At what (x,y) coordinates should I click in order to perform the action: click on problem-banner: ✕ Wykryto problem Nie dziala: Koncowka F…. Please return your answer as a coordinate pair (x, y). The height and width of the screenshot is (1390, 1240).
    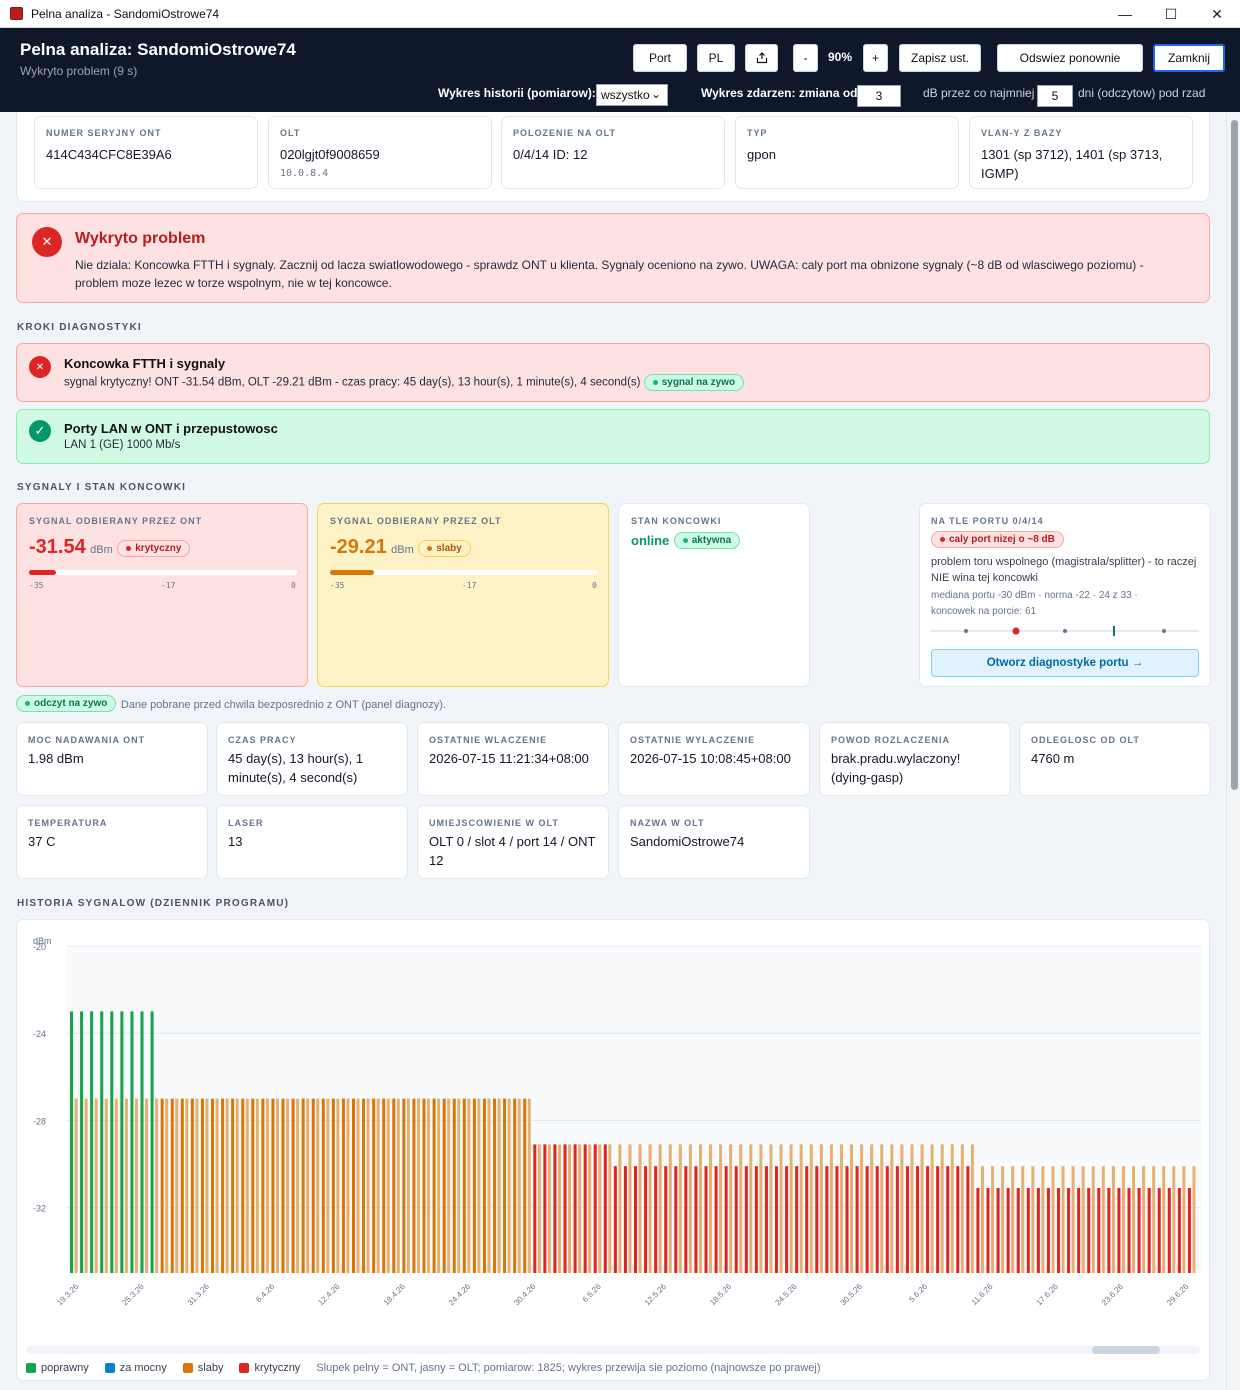
    Looking at the image, I should click on (613, 258).